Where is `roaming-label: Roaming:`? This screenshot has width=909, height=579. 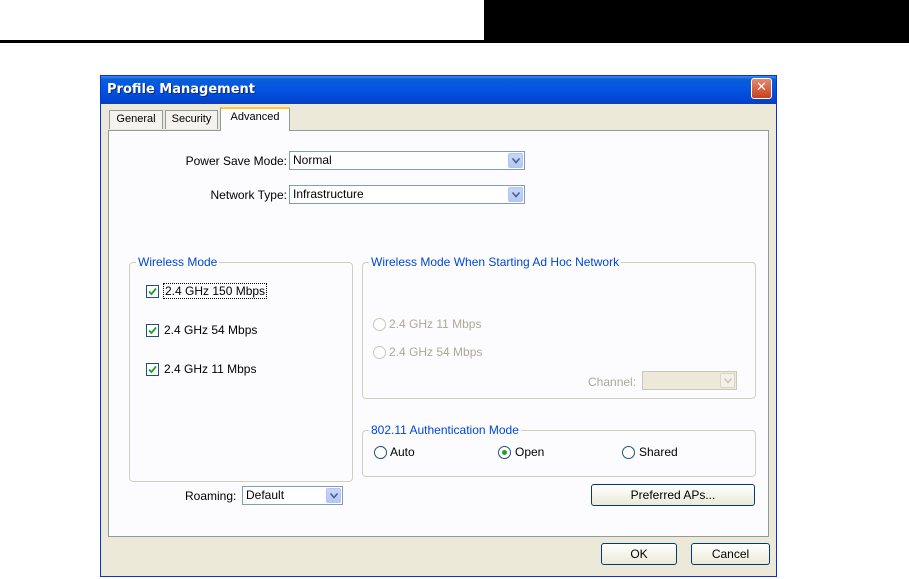
roaming-label: Roaming: is located at coordinates (211, 496).